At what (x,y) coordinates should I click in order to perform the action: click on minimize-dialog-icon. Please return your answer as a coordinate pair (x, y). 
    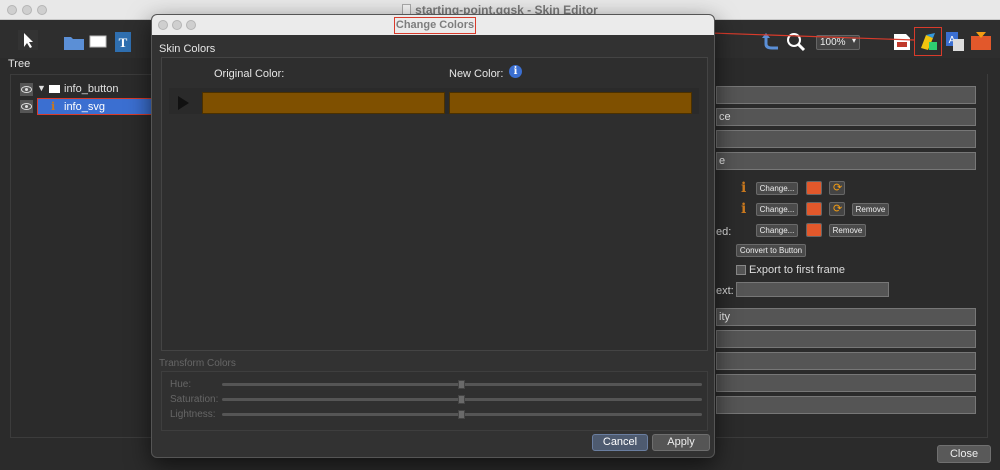
    Looking at the image, I should click on (177, 25).